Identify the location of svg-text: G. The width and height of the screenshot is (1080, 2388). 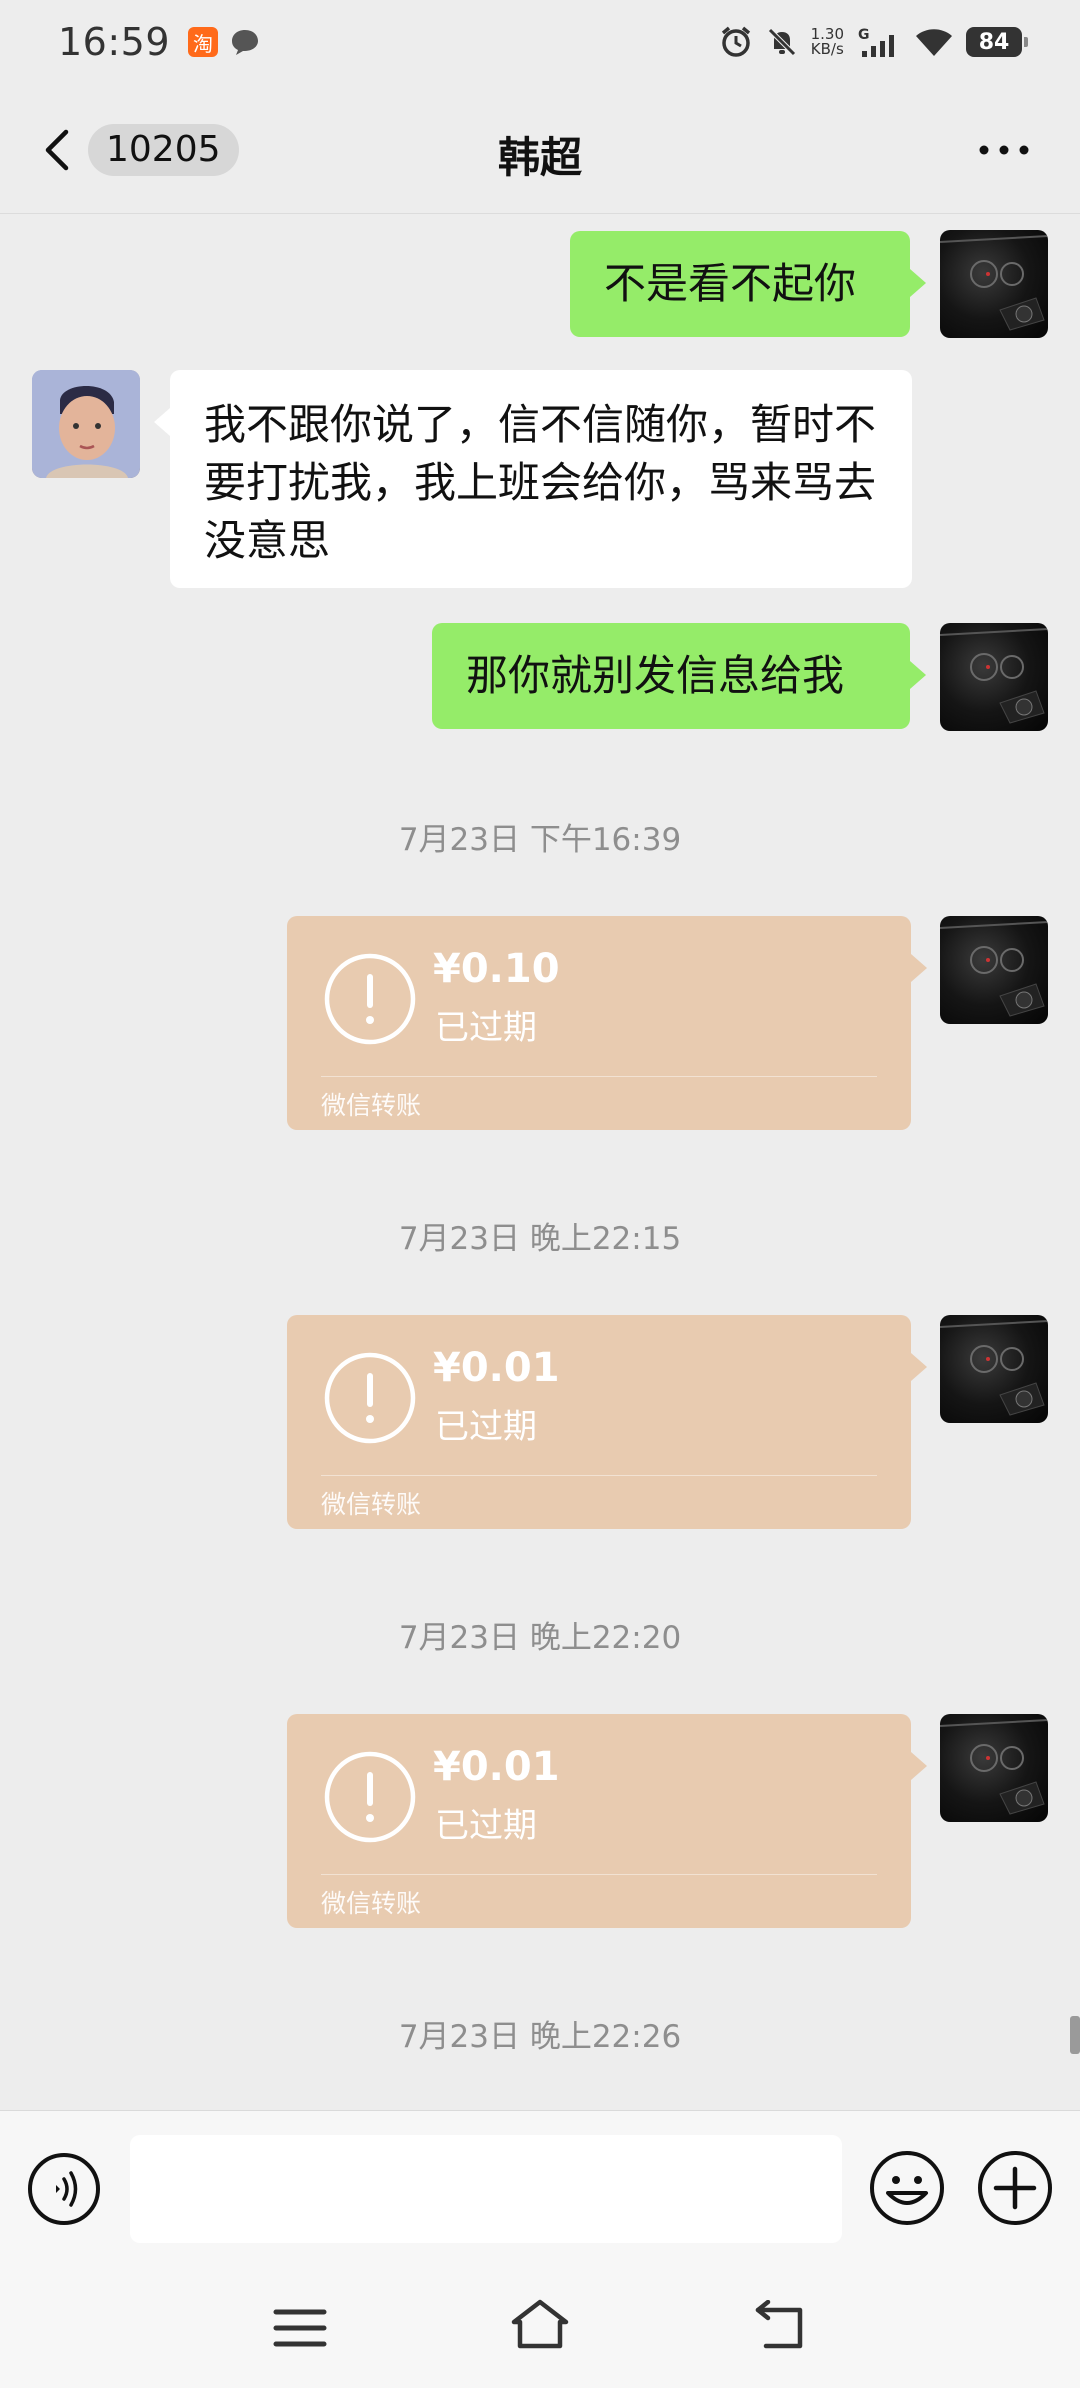
(864, 35).